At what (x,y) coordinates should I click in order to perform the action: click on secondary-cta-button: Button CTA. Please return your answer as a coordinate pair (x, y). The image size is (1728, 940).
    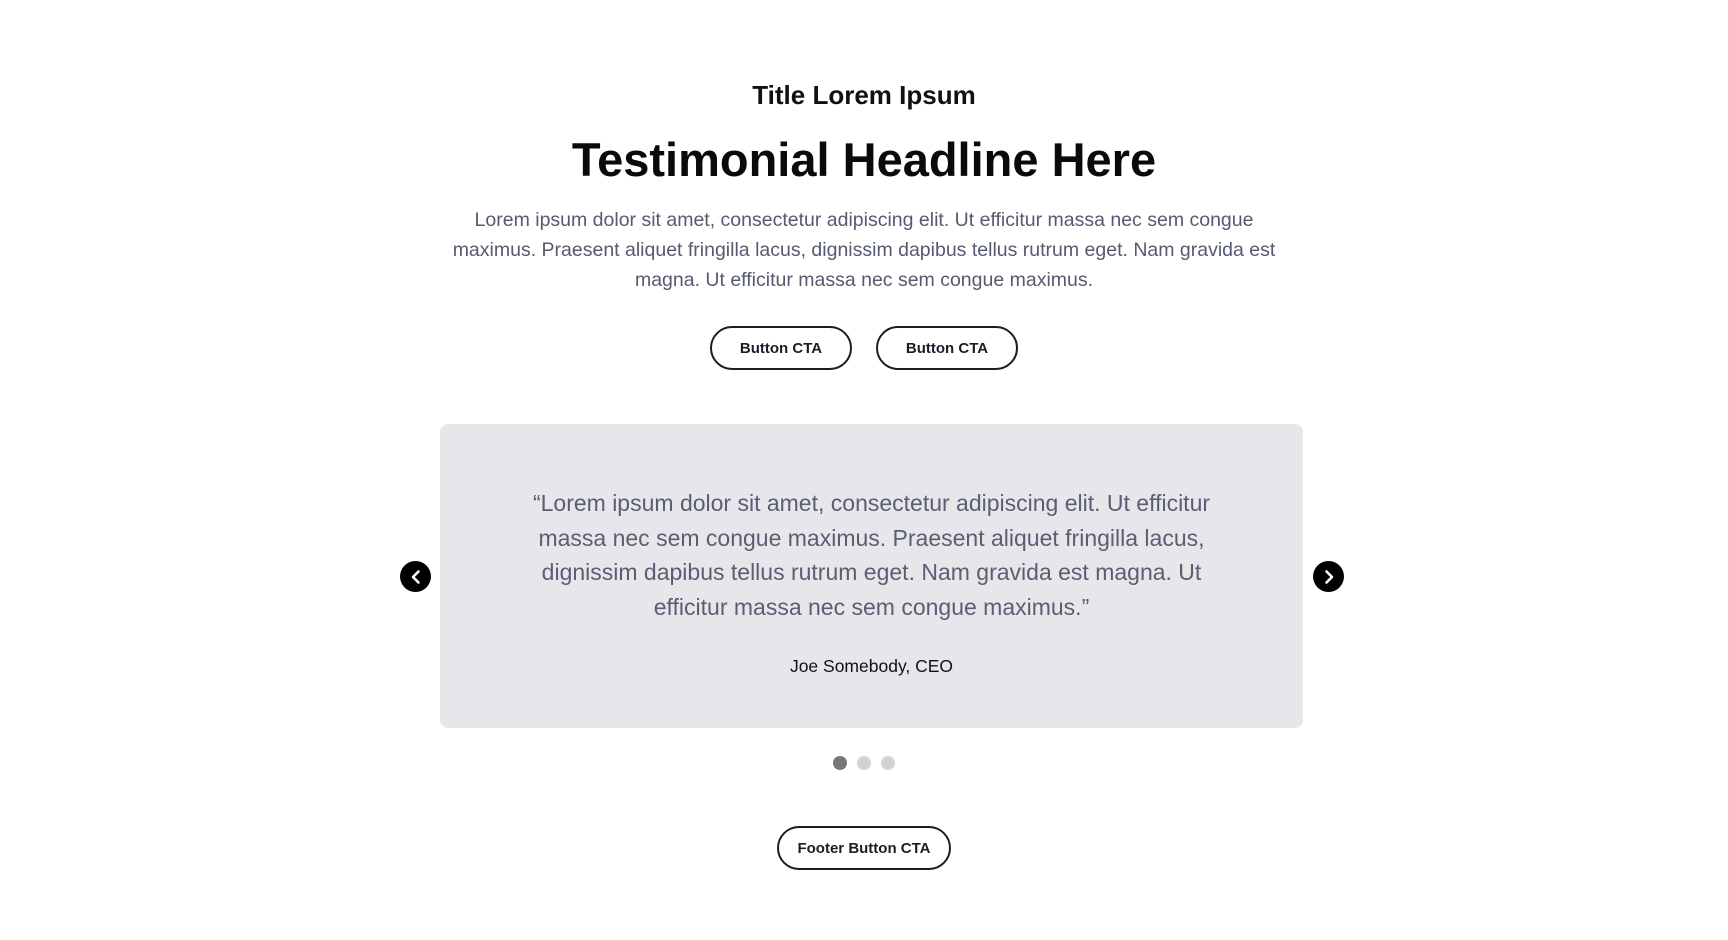
    Looking at the image, I should click on (947, 348).